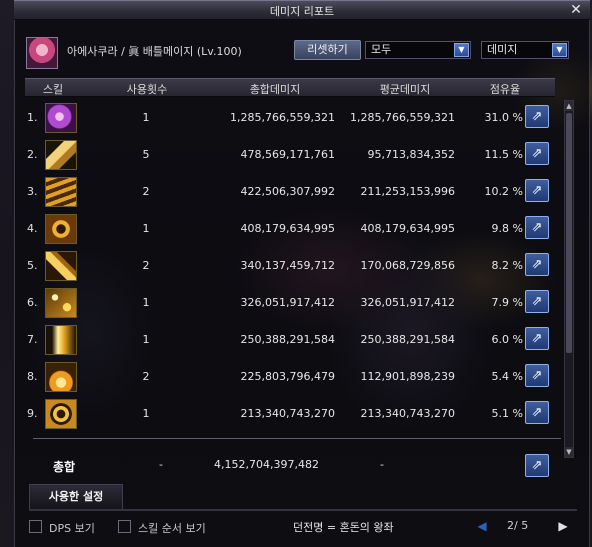 The height and width of the screenshot is (547, 592). I want to click on next-page-icon: ▶, so click(563, 526).